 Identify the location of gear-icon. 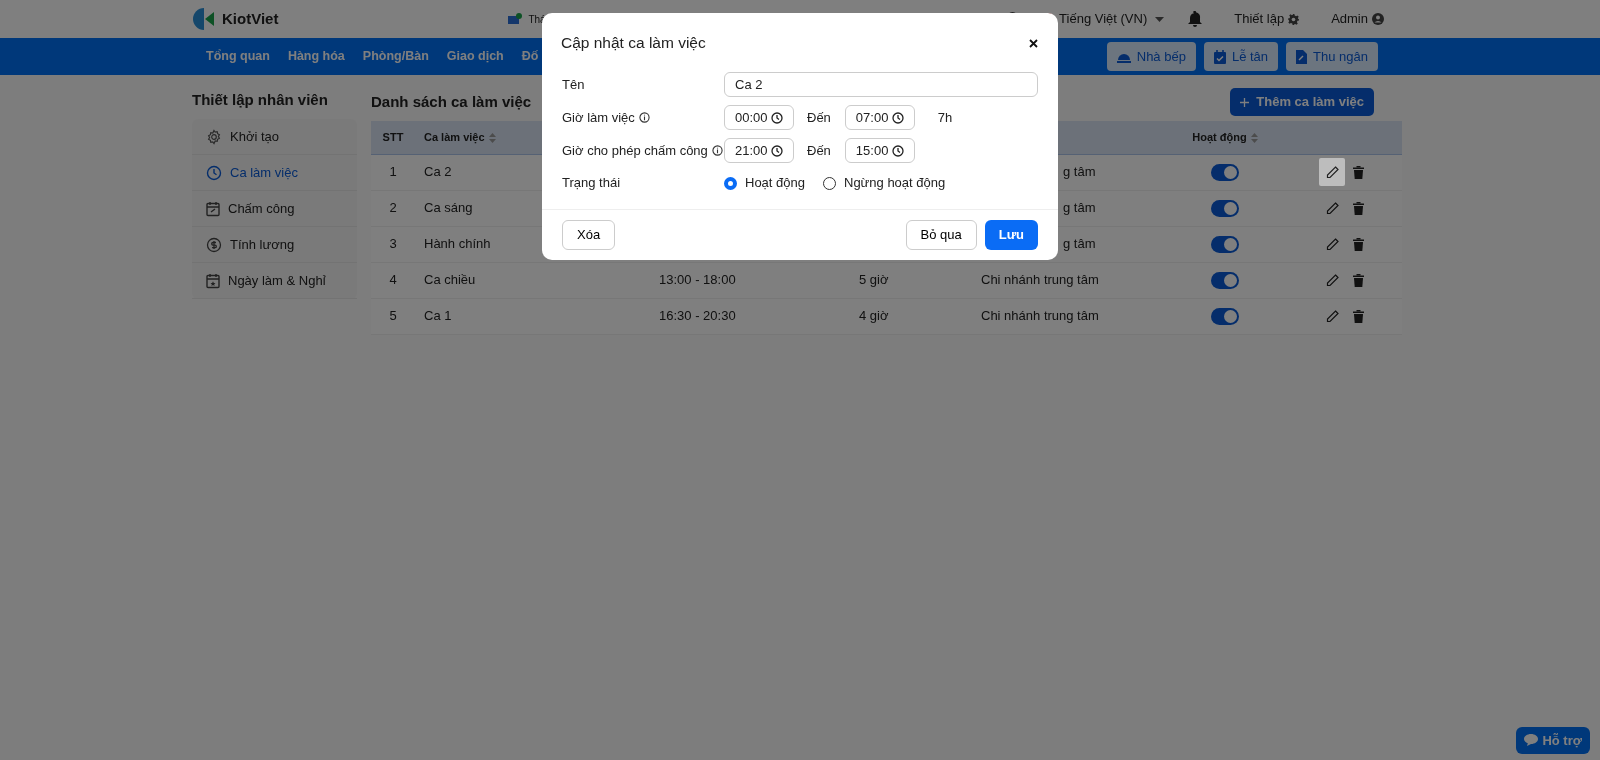
(214, 136).